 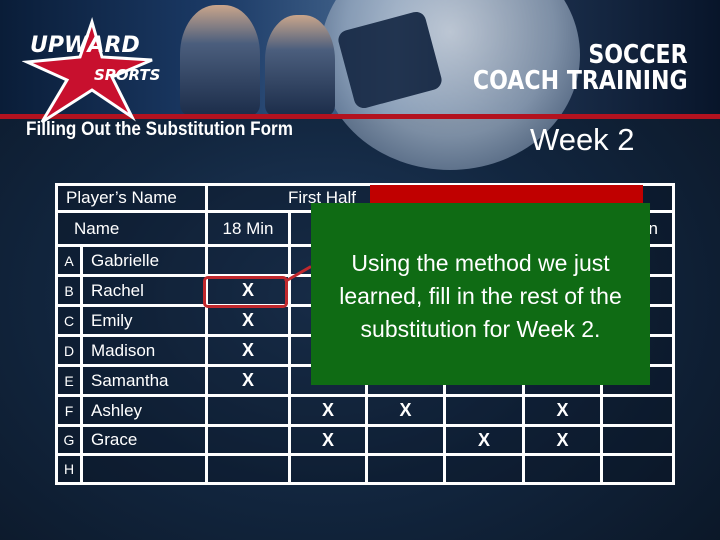 What do you see at coordinates (144, 380) in the screenshot?
I see `player-name: Samantha` at bounding box center [144, 380].